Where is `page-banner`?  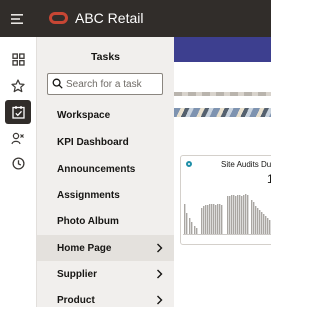
page-banner is located at coordinates (222, 49).